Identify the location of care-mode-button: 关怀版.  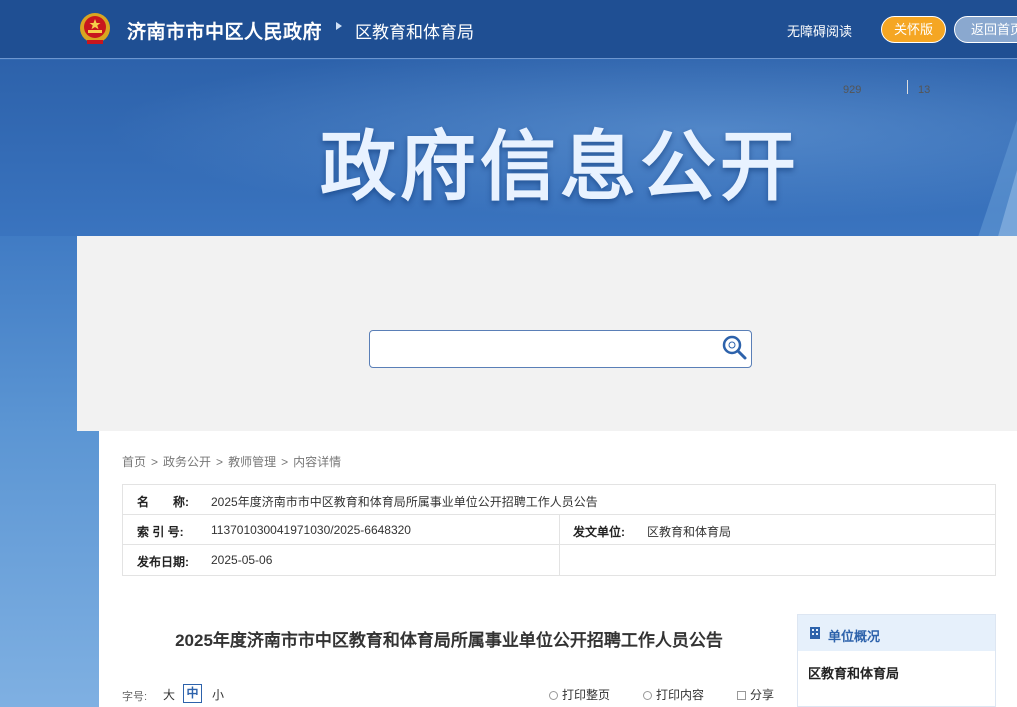
(913, 29).